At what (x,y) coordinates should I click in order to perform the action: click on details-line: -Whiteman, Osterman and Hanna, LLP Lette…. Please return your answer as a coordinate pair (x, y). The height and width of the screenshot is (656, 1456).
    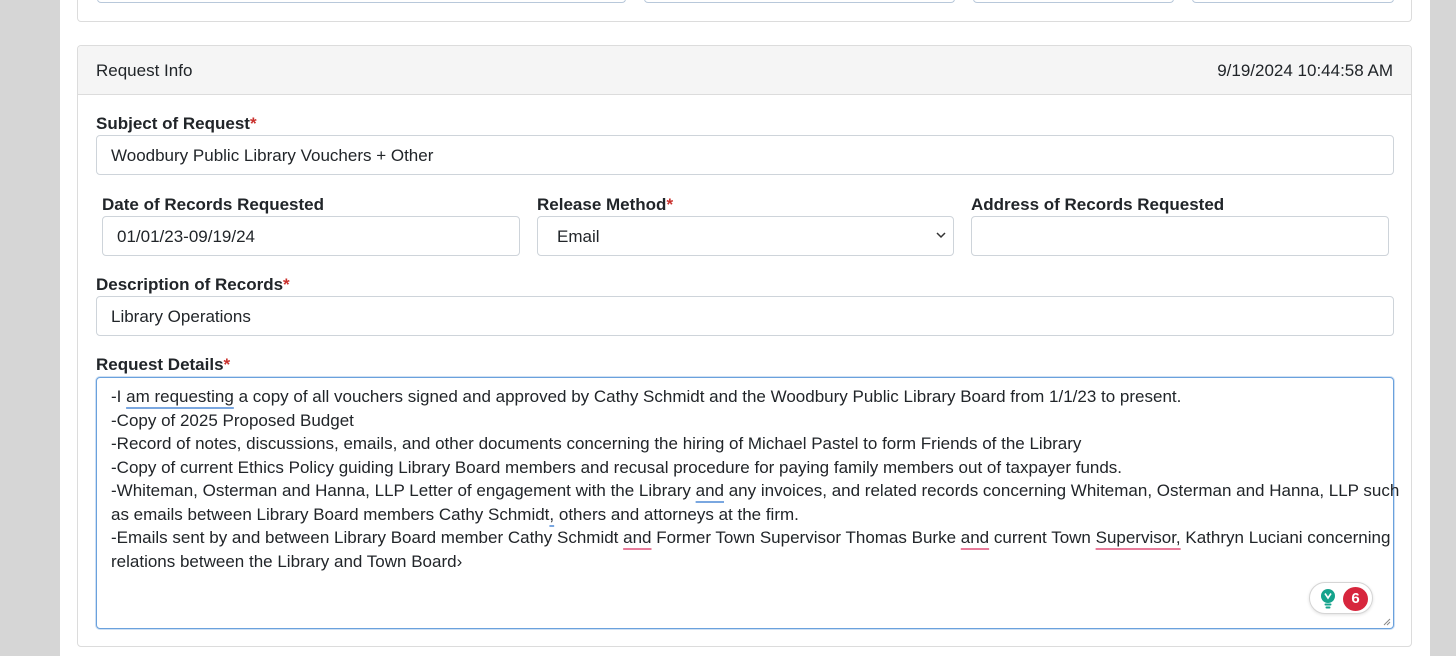
    Looking at the image, I should click on (755, 490).